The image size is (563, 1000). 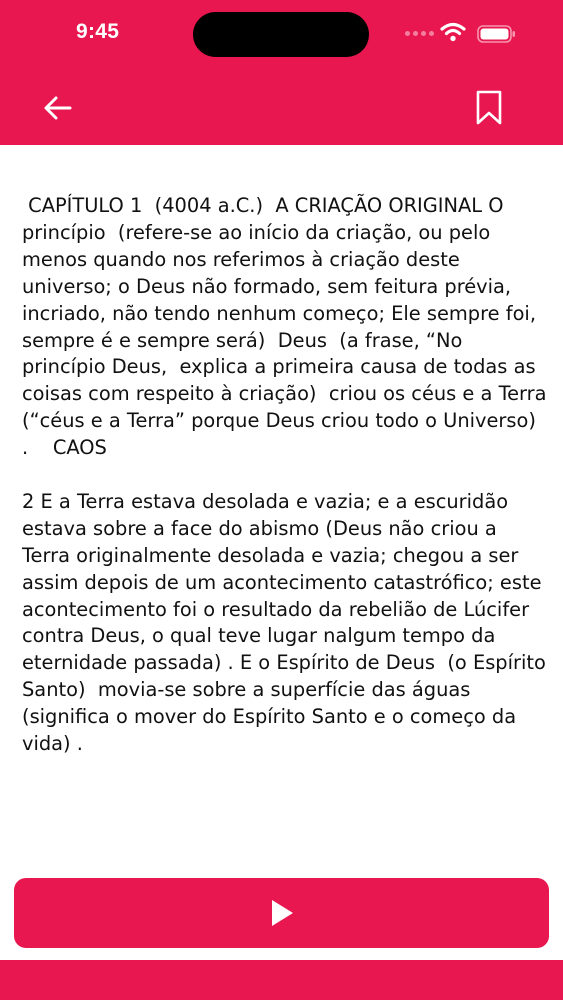 I want to click on bookmark-button, so click(x=489, y=108).